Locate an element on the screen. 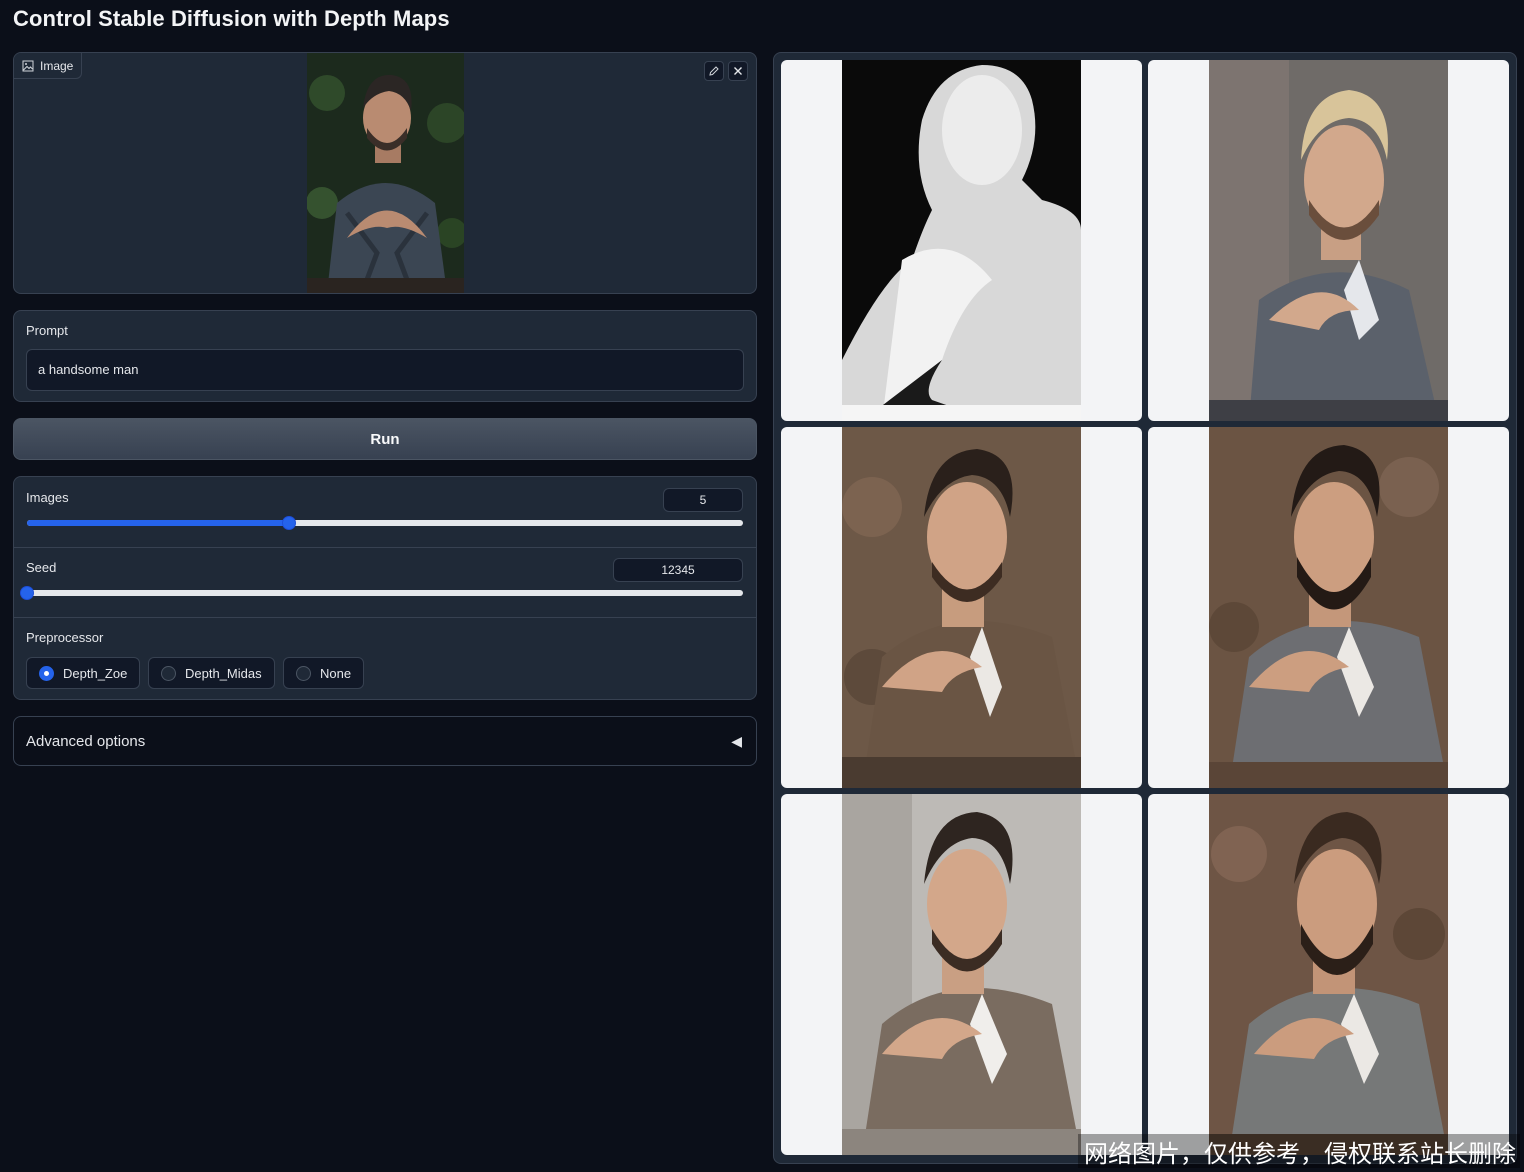  radio-selected-icon is located at coordinates (46, 673).